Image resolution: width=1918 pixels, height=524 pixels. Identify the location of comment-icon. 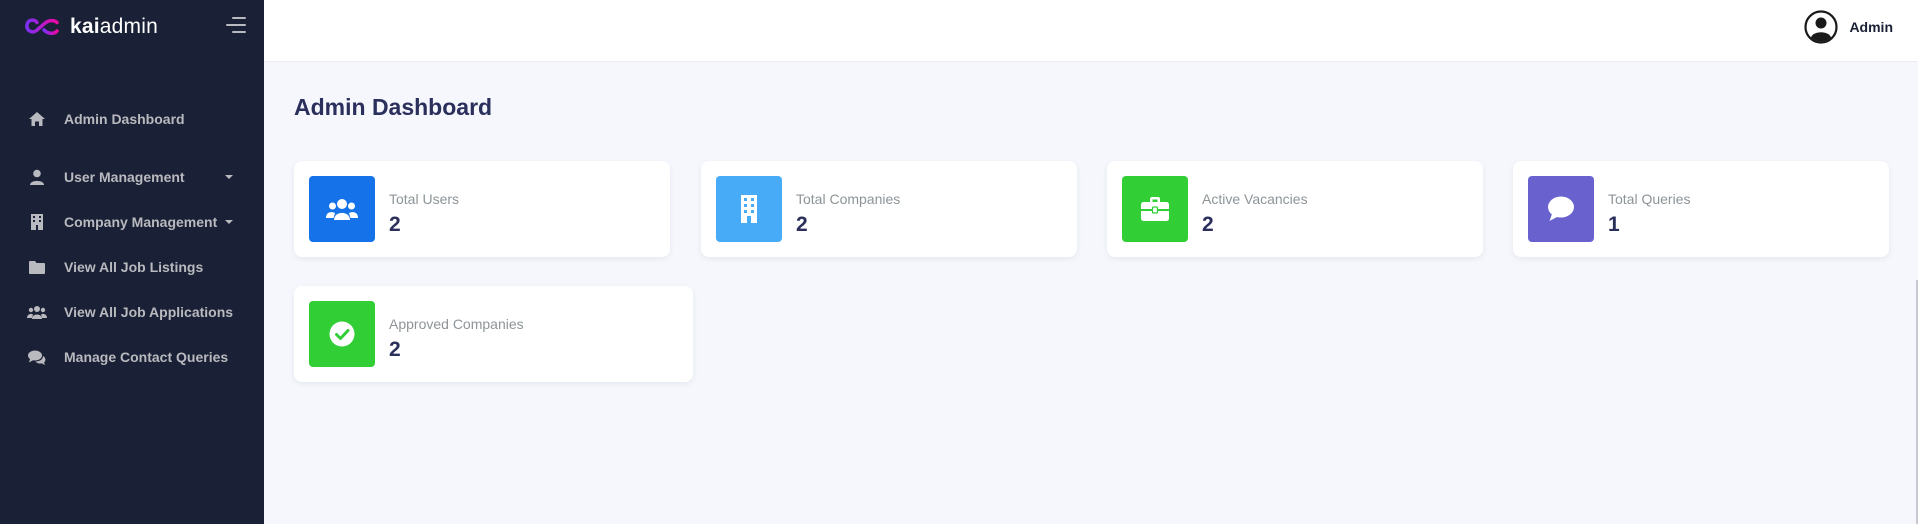
(1561, 209).